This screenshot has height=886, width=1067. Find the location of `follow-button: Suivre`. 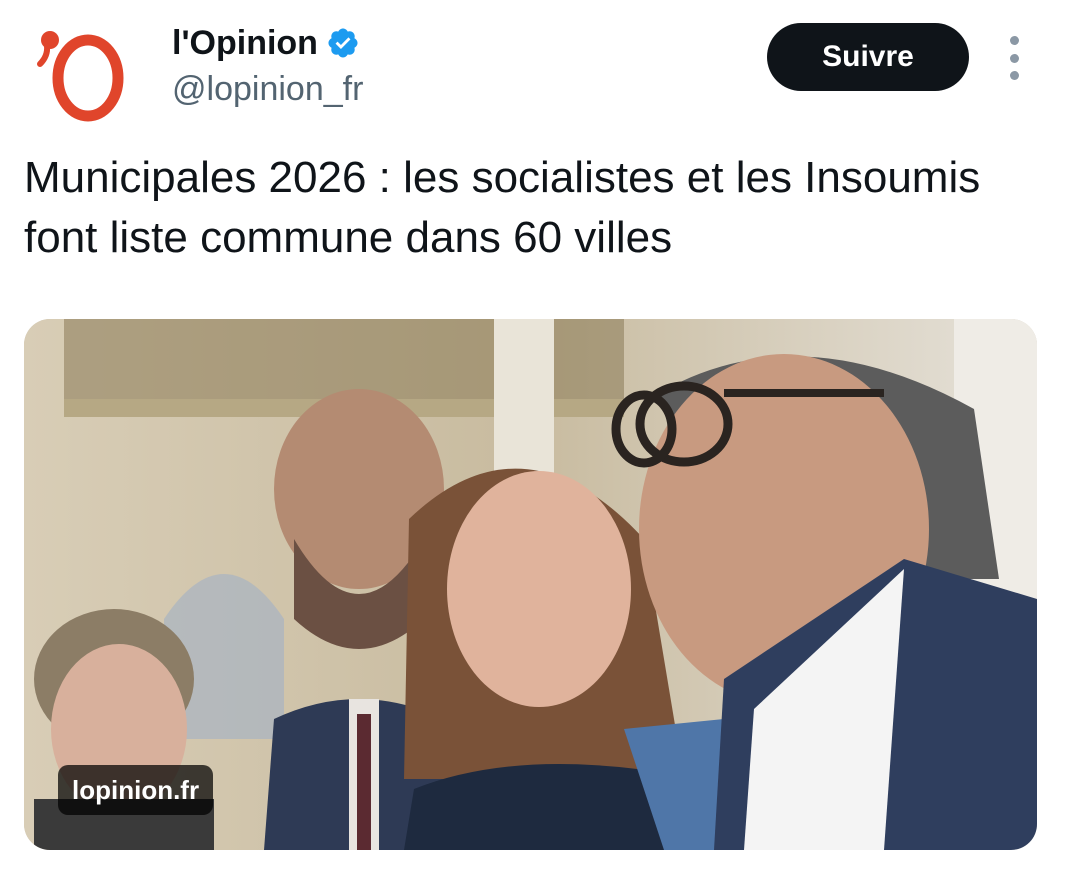

follow-button: Suivre is located at coordinates (868, 57).